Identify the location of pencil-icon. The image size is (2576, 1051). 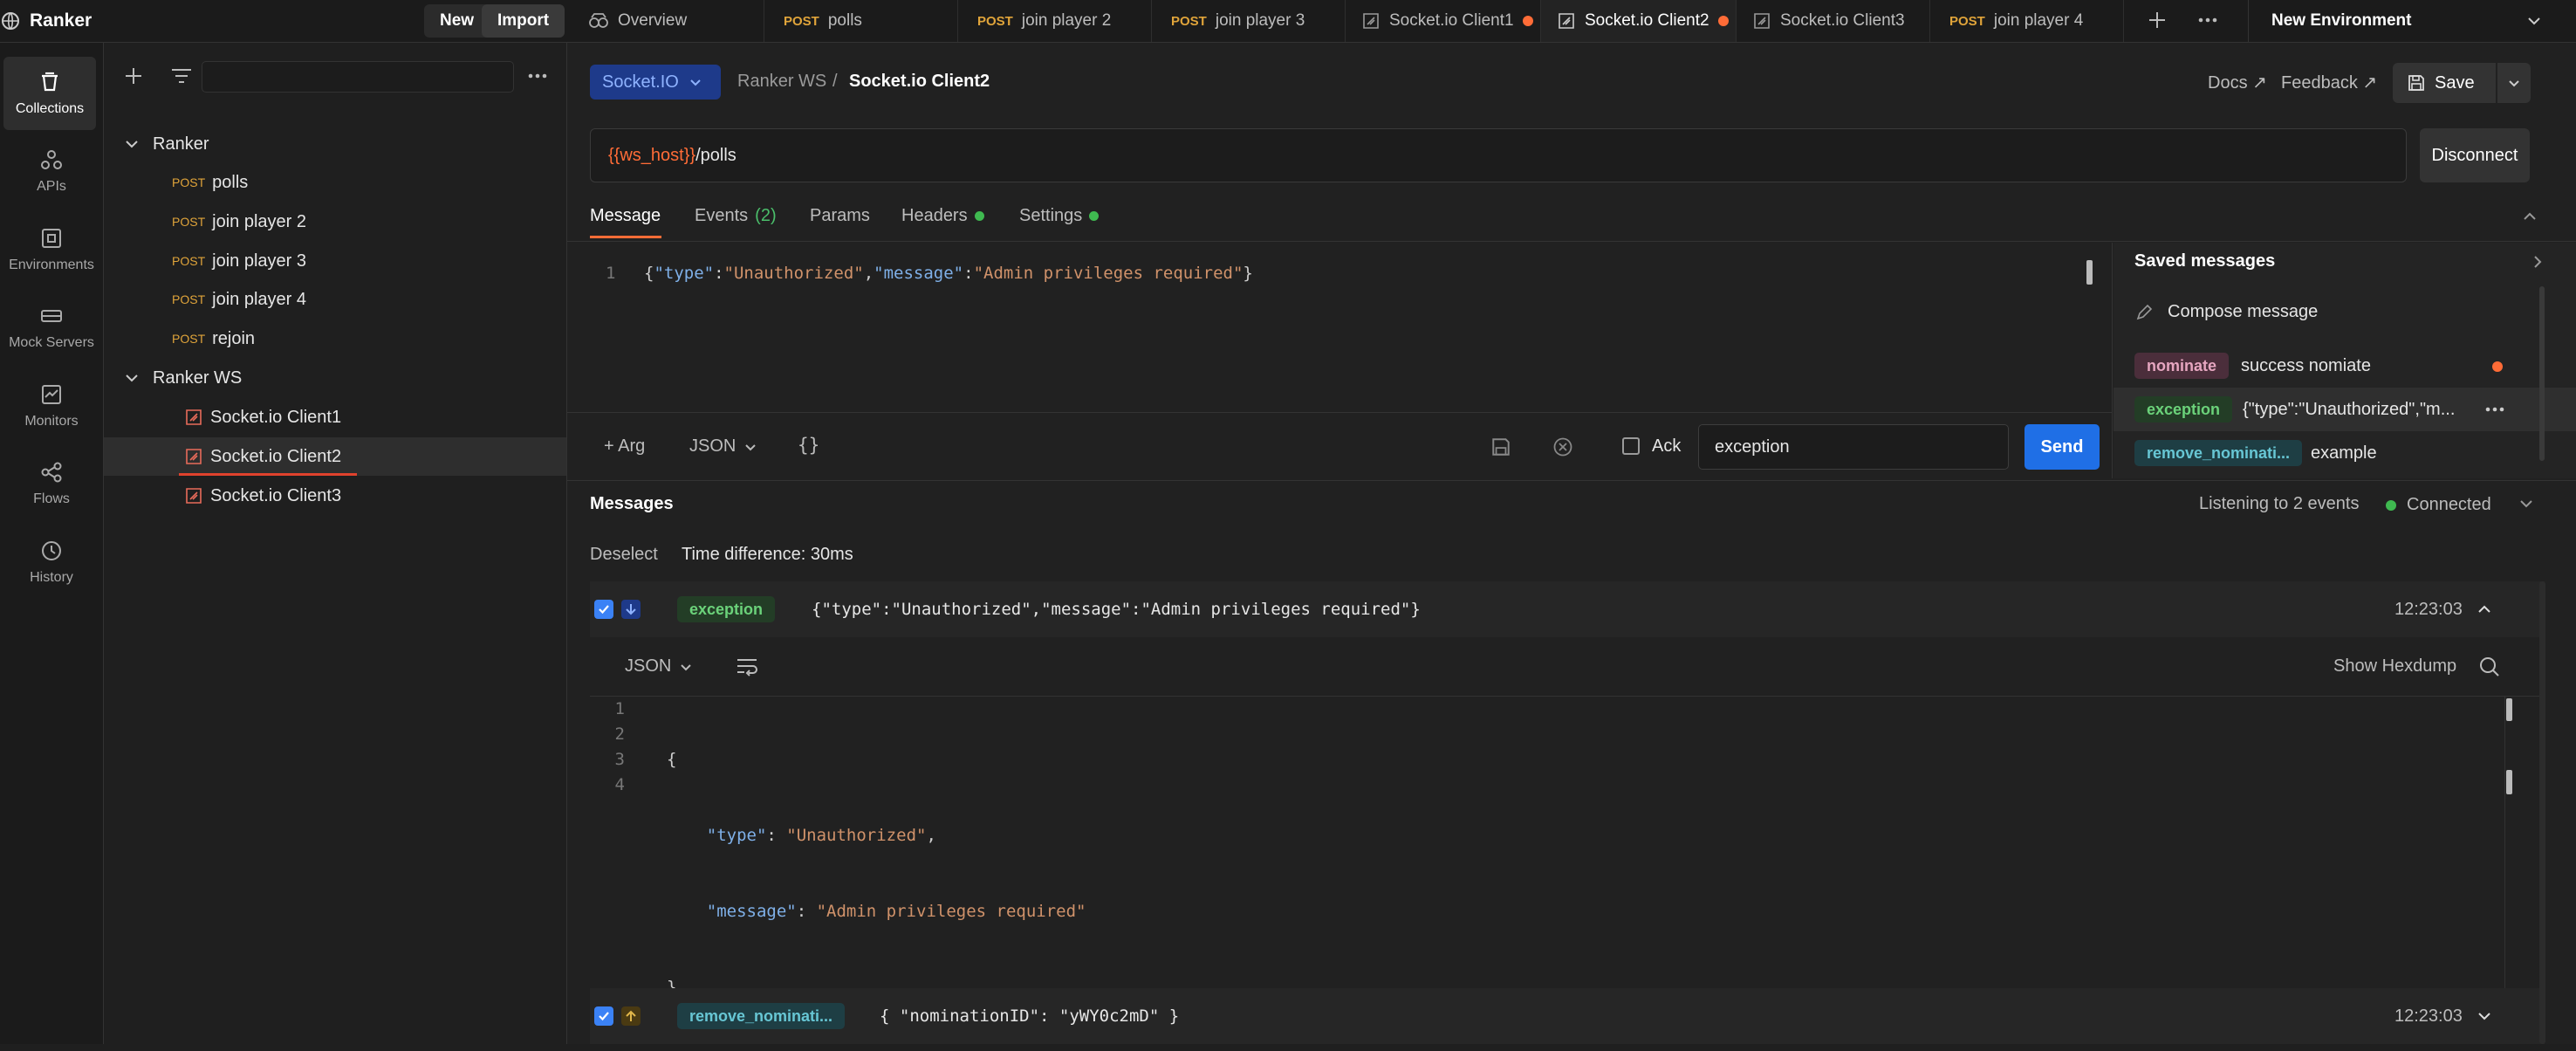
(2144, 313).